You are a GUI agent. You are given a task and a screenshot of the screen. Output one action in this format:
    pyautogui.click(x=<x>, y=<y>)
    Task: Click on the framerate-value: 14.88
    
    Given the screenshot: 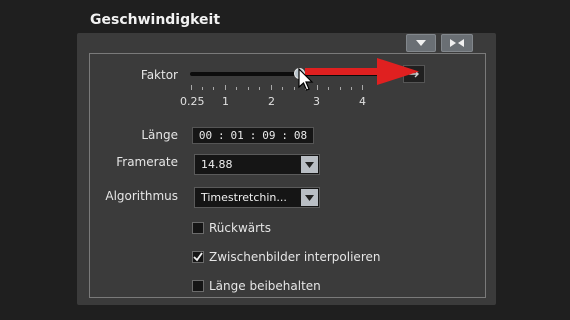 What is the action you would take?
    pyautogui.click(x=217, y=164)
    